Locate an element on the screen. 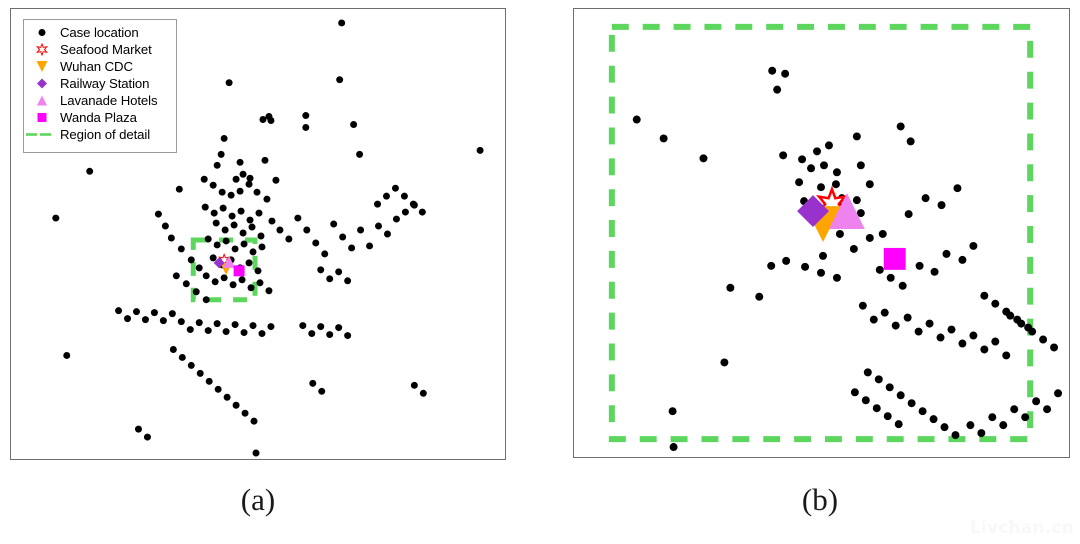  legend-item-label: Case location is located at coordinates (99, 32).